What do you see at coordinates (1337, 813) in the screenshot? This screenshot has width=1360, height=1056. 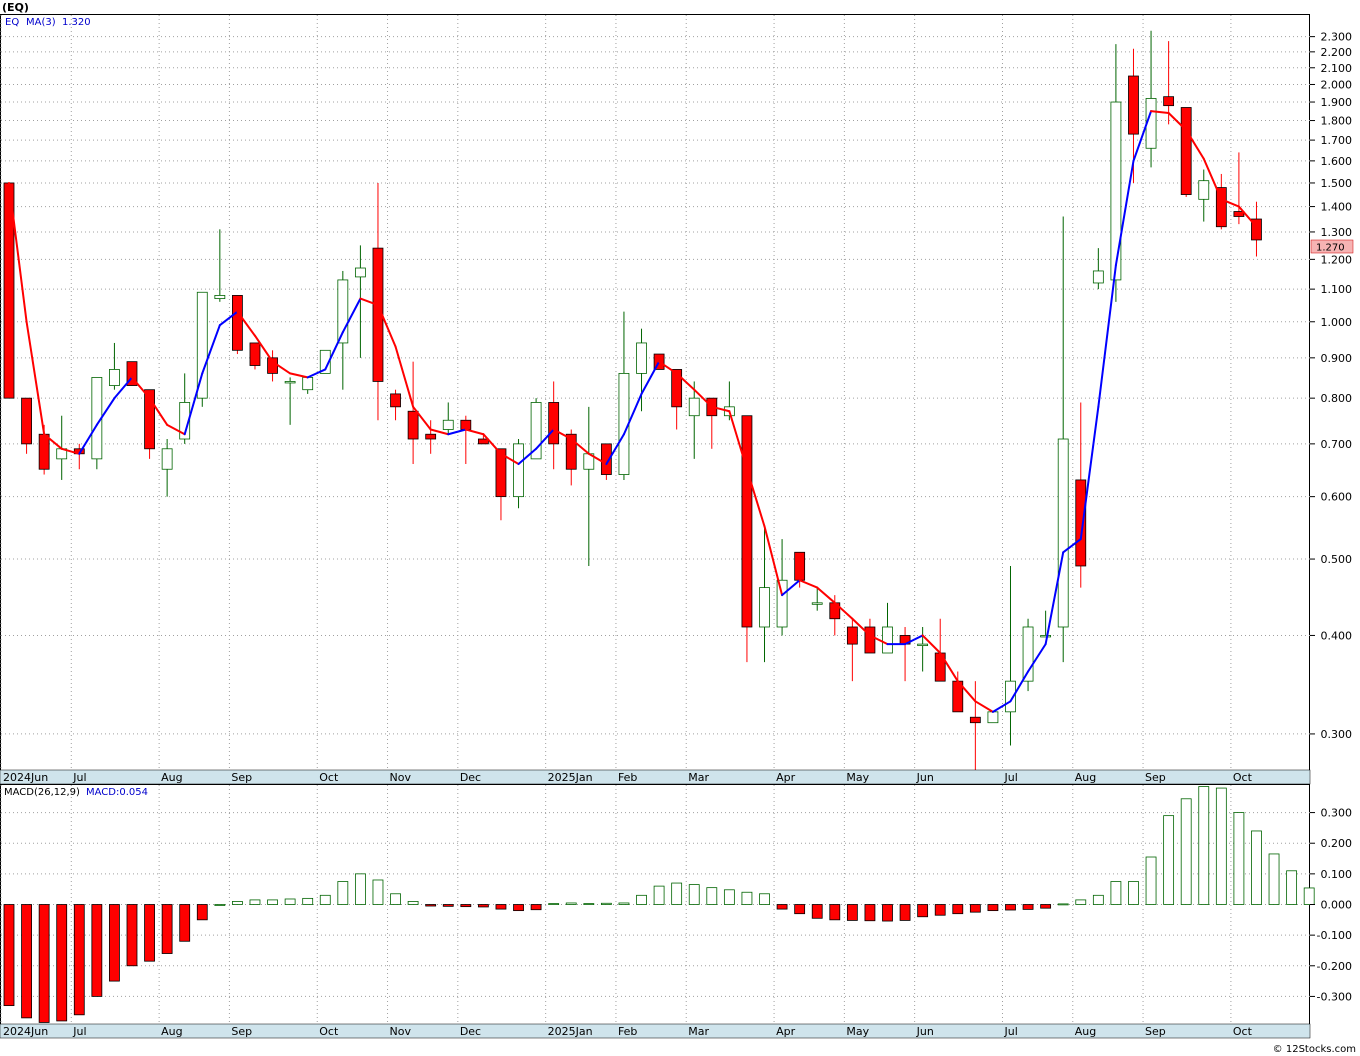 I see `macd-tick-label: 0.300` at bounding box center [1337, 813].